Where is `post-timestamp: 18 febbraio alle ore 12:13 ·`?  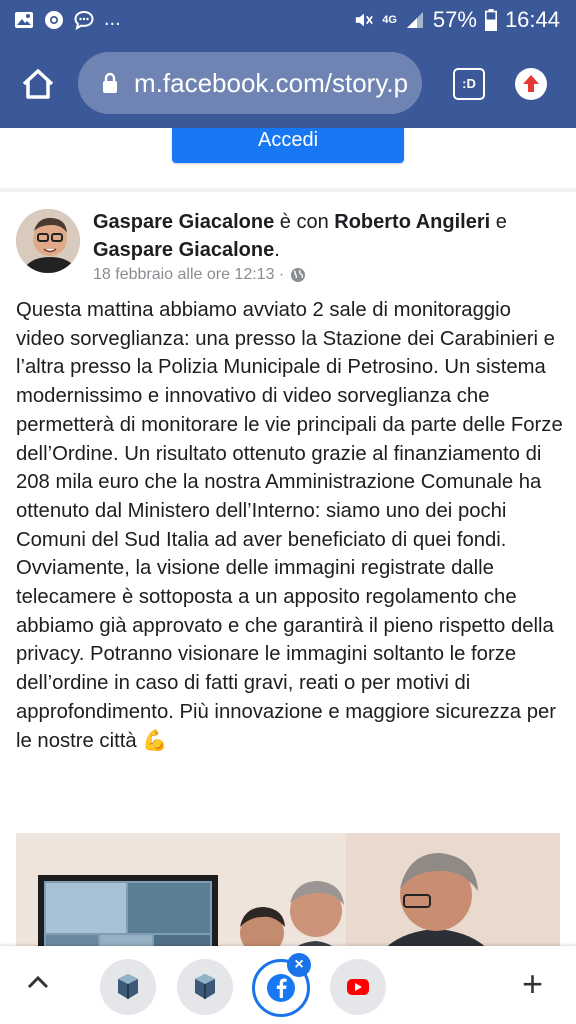
post-timestamp: 18 febbraio alle ore 12:13 · is located at coordinates (199, 275).